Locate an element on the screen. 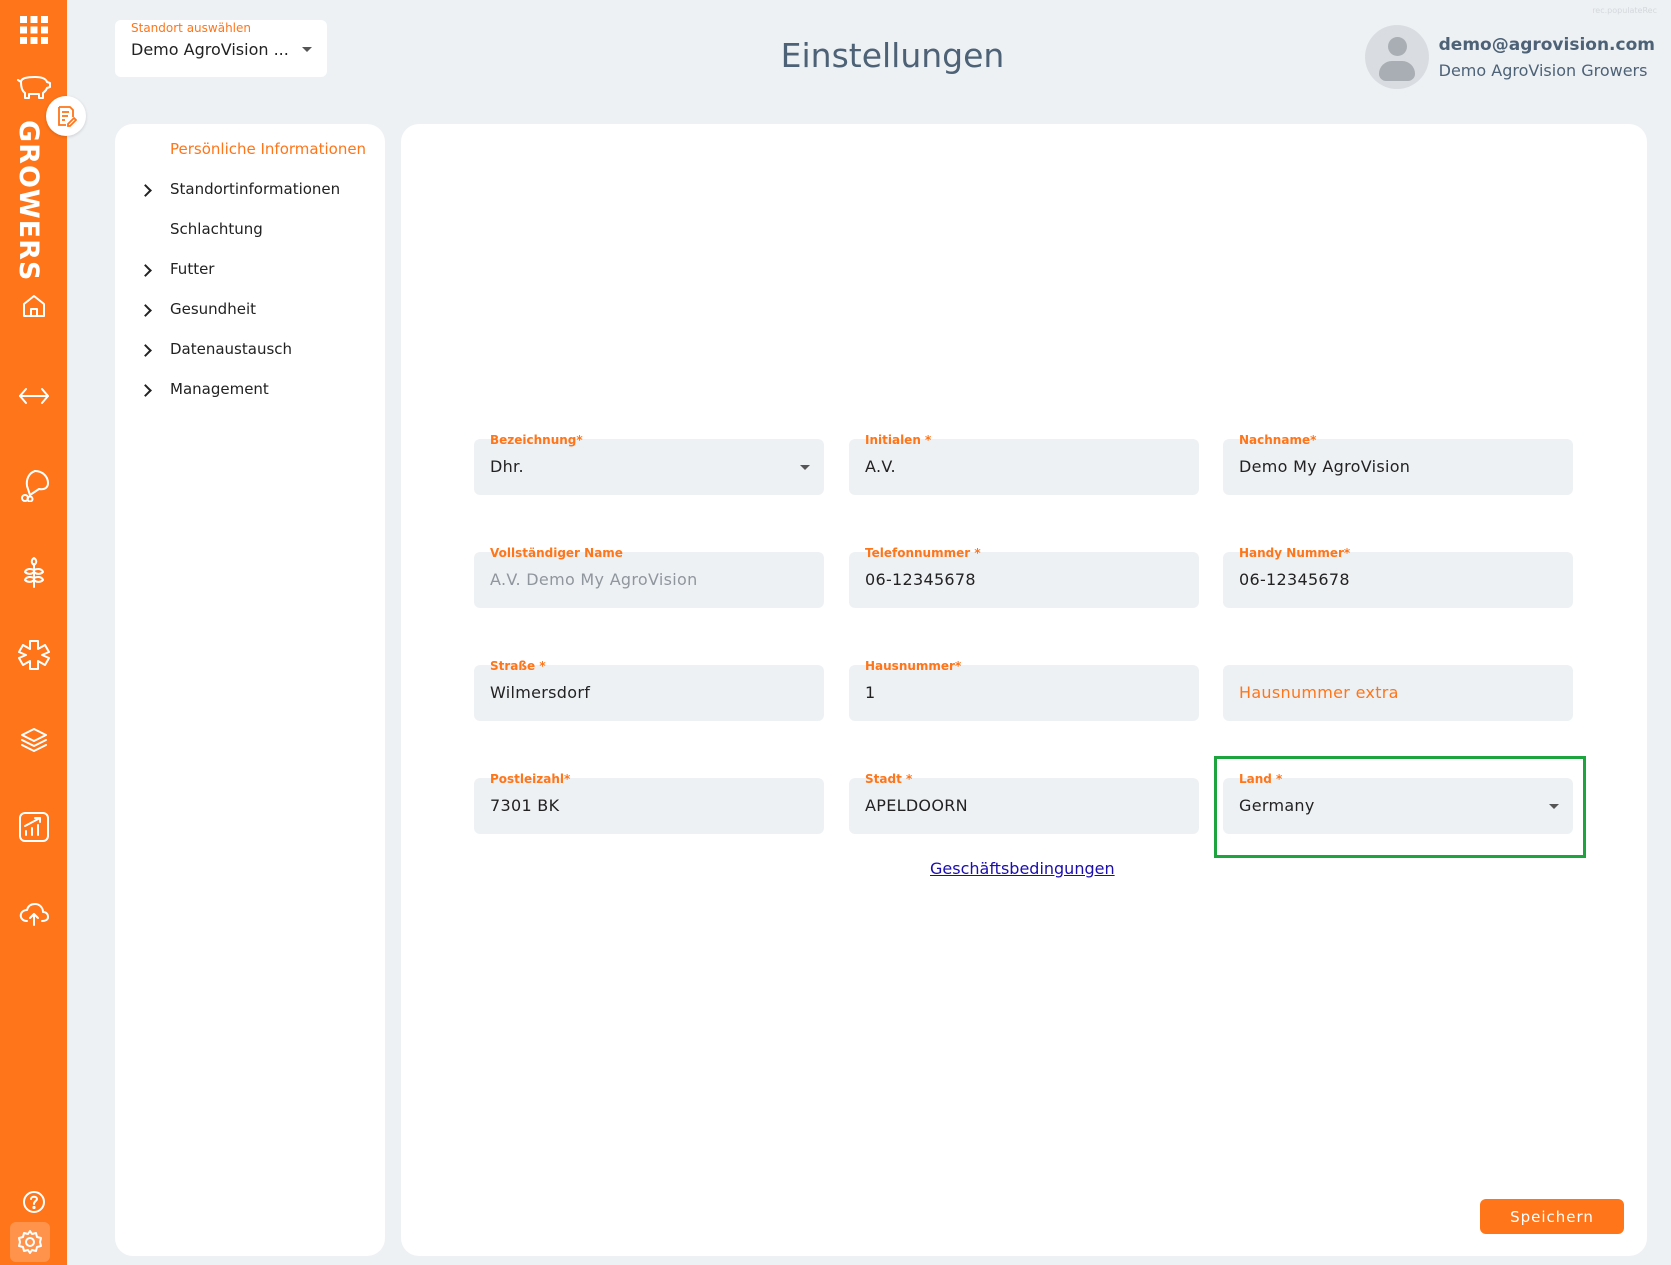 This screenshot has width=1671, height=1265. mobile-input: Handy Nummer* 06-12345678 is located at coordinates (1398, 577).